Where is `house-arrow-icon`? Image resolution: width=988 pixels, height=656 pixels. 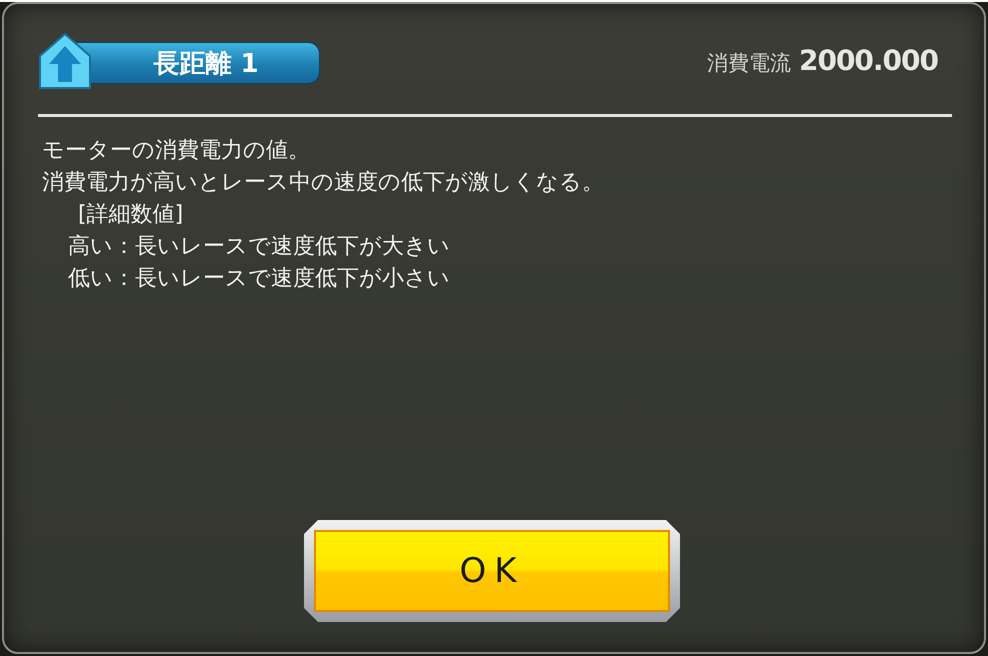 house-arrow-icon is located at coordinates (65, 61).